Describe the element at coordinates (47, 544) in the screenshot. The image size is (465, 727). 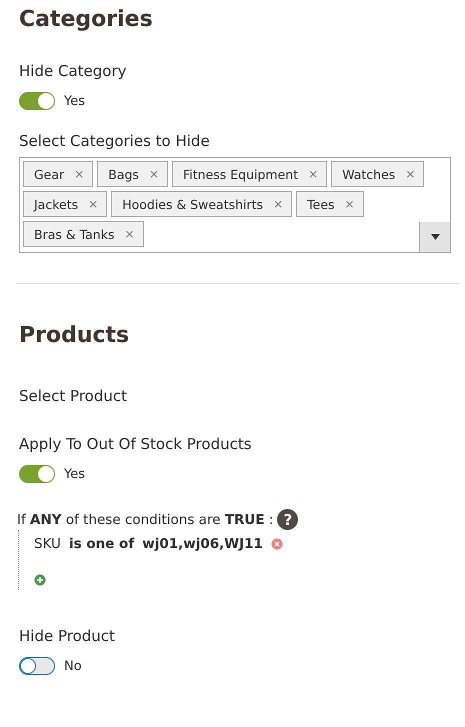
I see `rule-attribute: SKU` at that location.